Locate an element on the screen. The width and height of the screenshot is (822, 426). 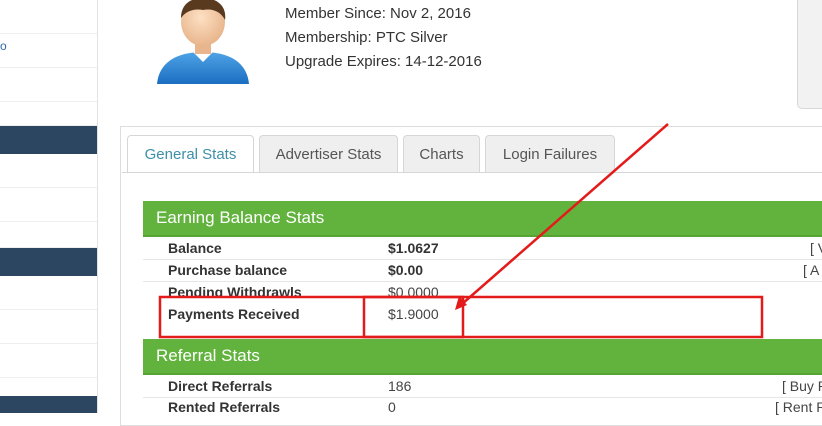
sidebar: o is located at coordinates (49, 206).